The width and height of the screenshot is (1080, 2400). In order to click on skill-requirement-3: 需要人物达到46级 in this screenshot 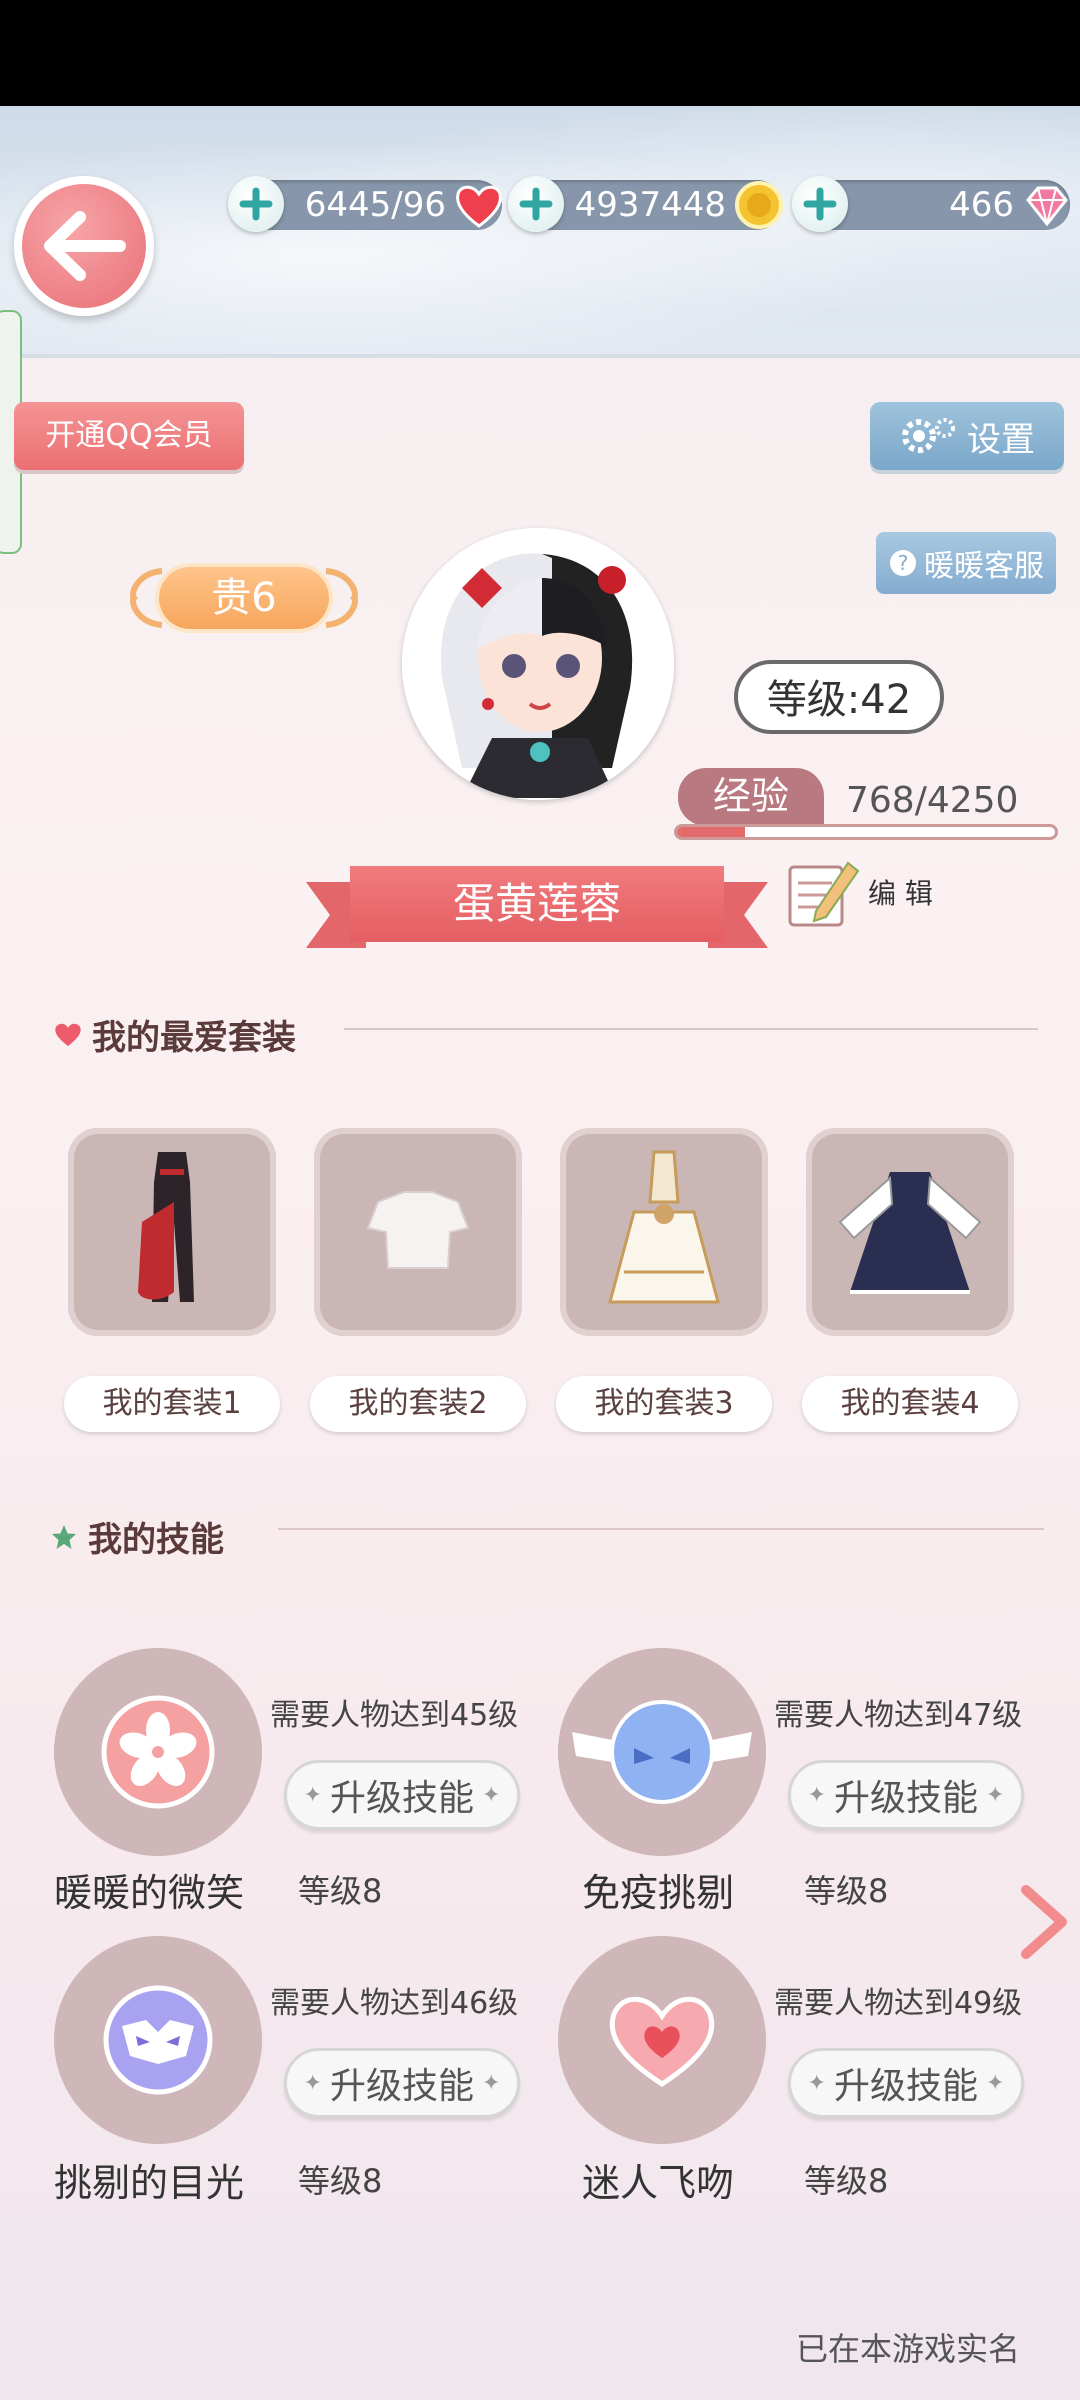, I will do `click(394, 2003)`.